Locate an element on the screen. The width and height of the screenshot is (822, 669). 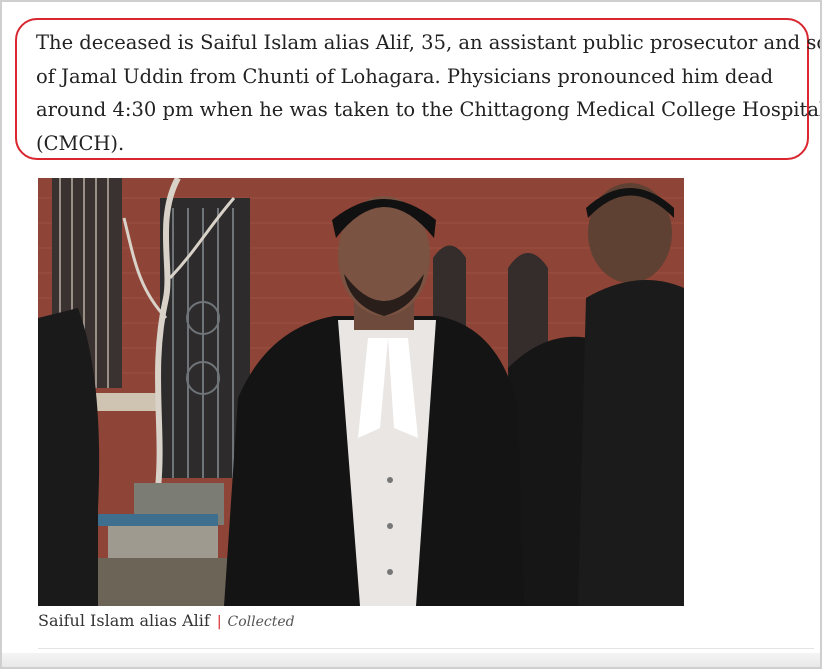
photo-caption: Saiful Islam alias Alif | Collected is located at coordinates (166, 620).